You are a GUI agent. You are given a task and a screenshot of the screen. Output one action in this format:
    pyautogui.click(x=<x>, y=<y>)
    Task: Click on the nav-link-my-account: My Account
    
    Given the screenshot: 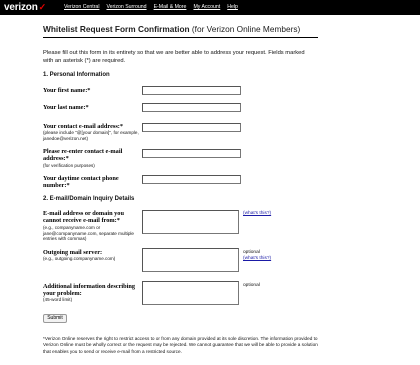 What is the action you would take?
    pyautogui.click(x=206, y=7)
    